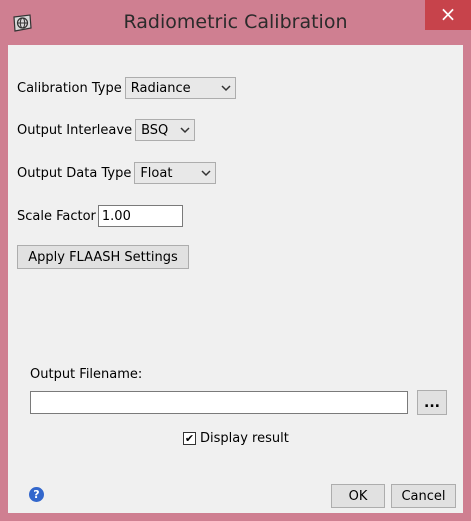 Image resolution: width=471 pixels, height=521 pixels. What do you see at coordinates (423, 496) in the screenshot?
I see `cancel-button: Cancel` at bounding box center [423, 496].